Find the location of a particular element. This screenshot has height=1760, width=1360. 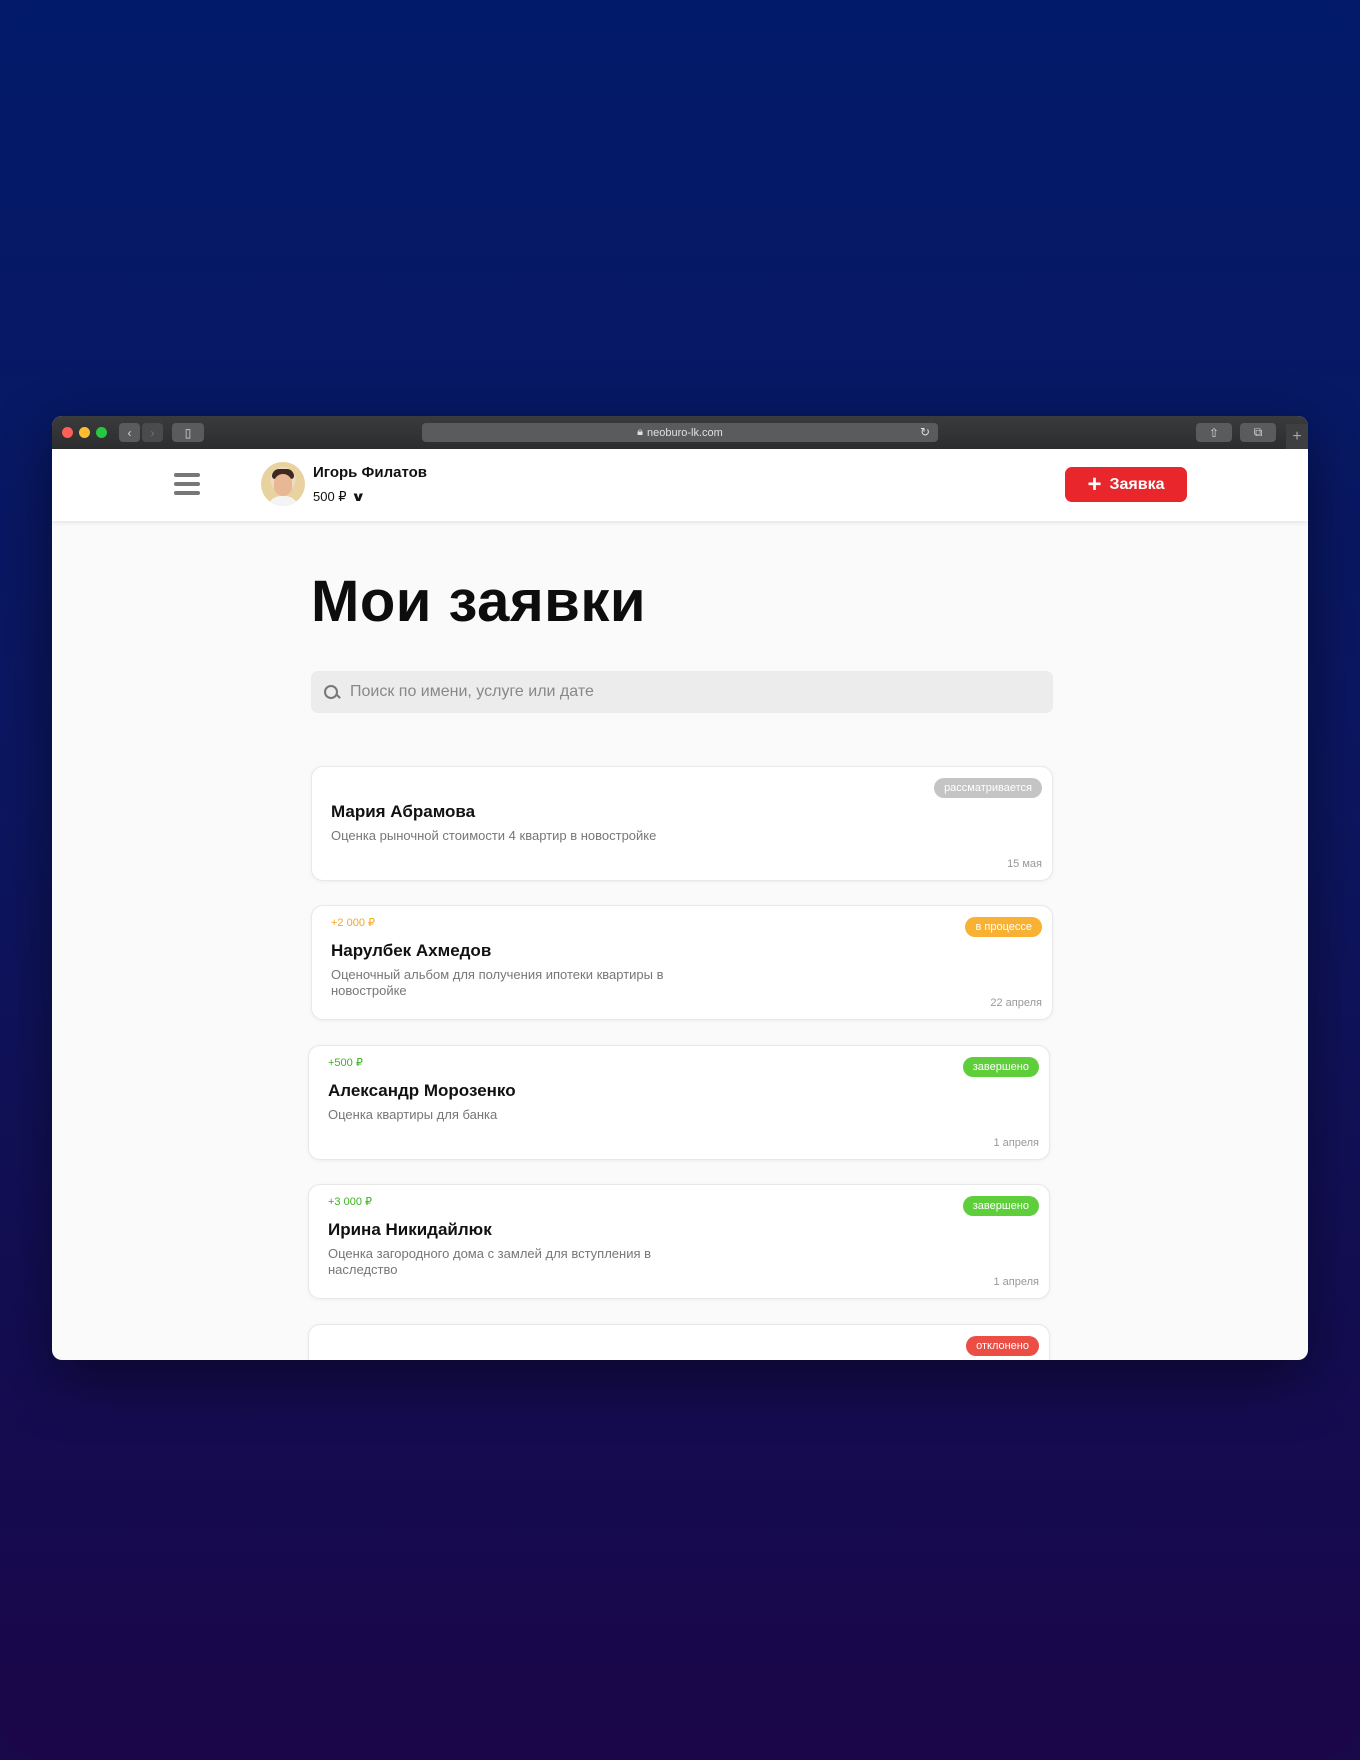

request-client-name: Мария Абрамова is located at coordinates (403, 811).